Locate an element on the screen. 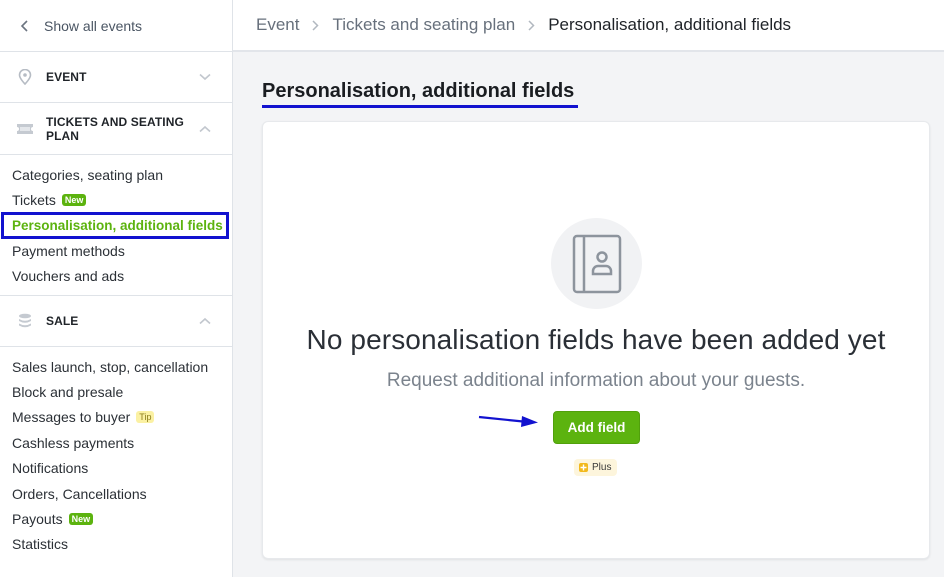 Image resolution: width=944 pixels, height=577 pixels. nav-label: Cashless payments is located at coordinates (73, 442).